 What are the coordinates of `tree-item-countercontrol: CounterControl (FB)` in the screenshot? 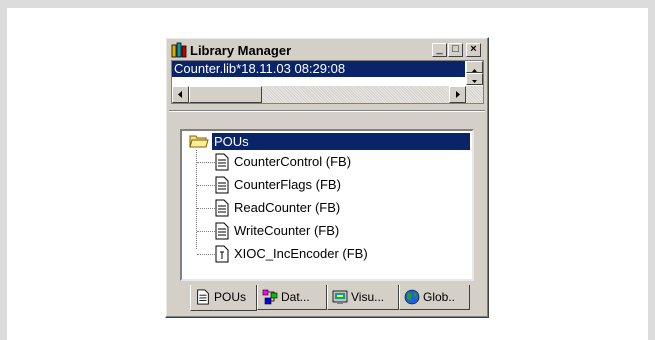 It's located at (322, 162).